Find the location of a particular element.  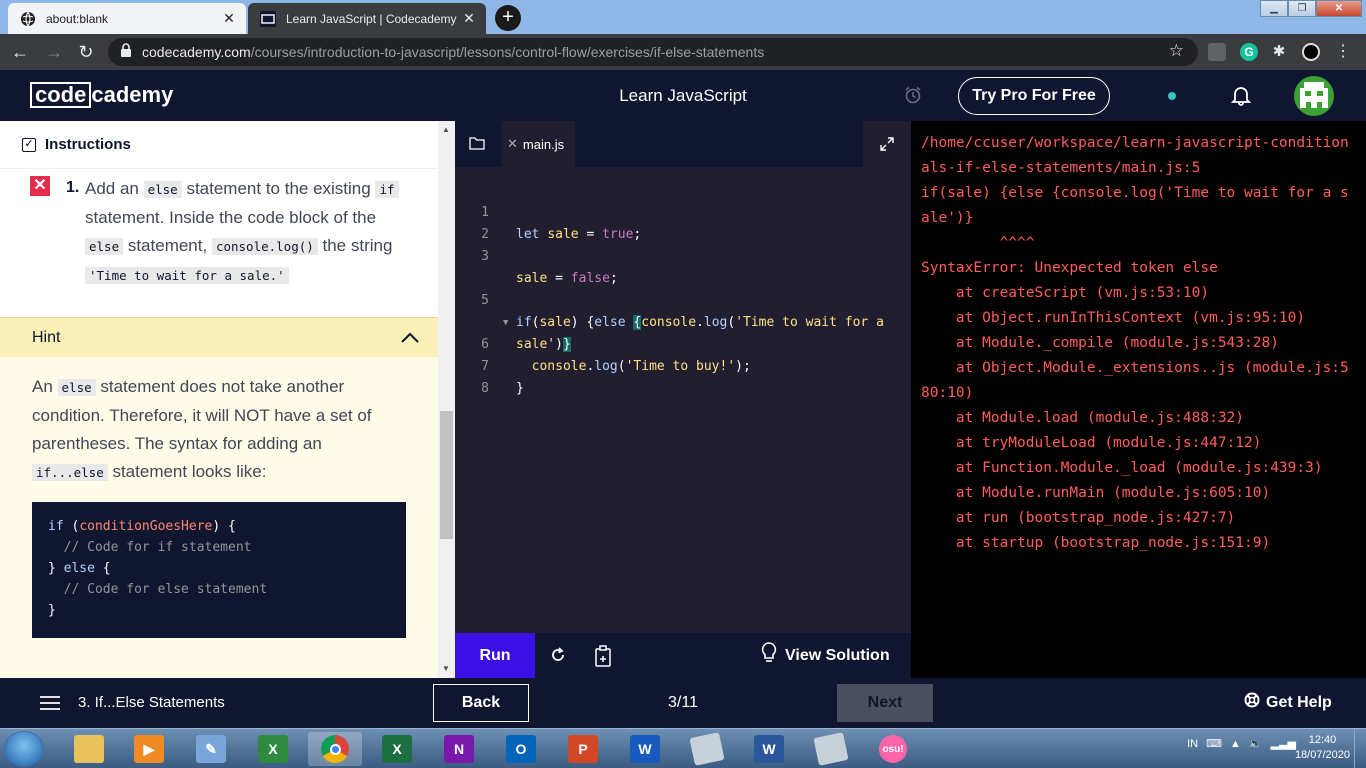

logo-code: code is located at coordinates (61, 95).